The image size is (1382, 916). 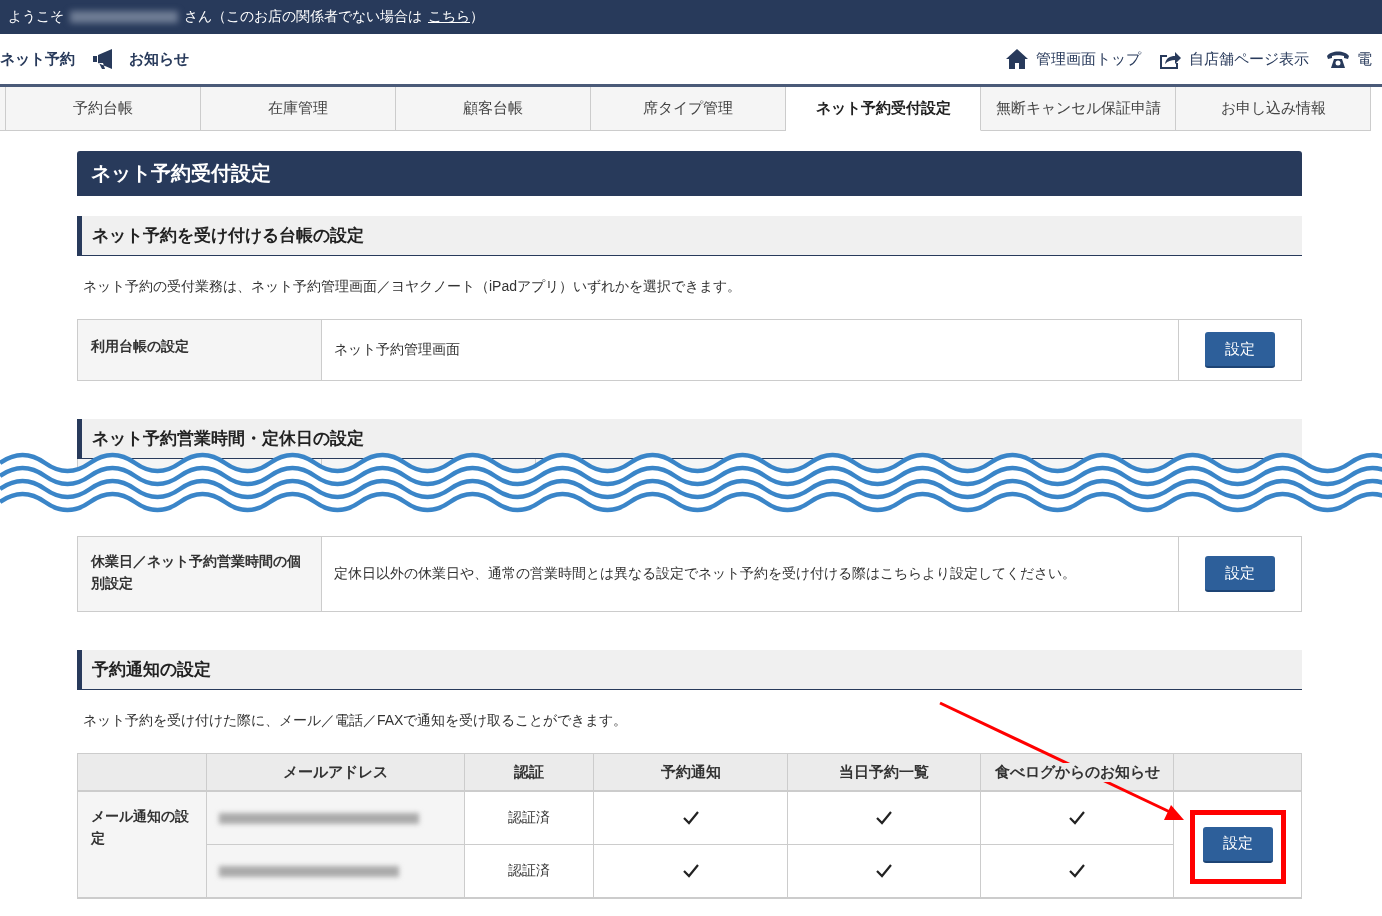 I want to click on page-title: ネット予約受付設定, so click(x=689, y=173).